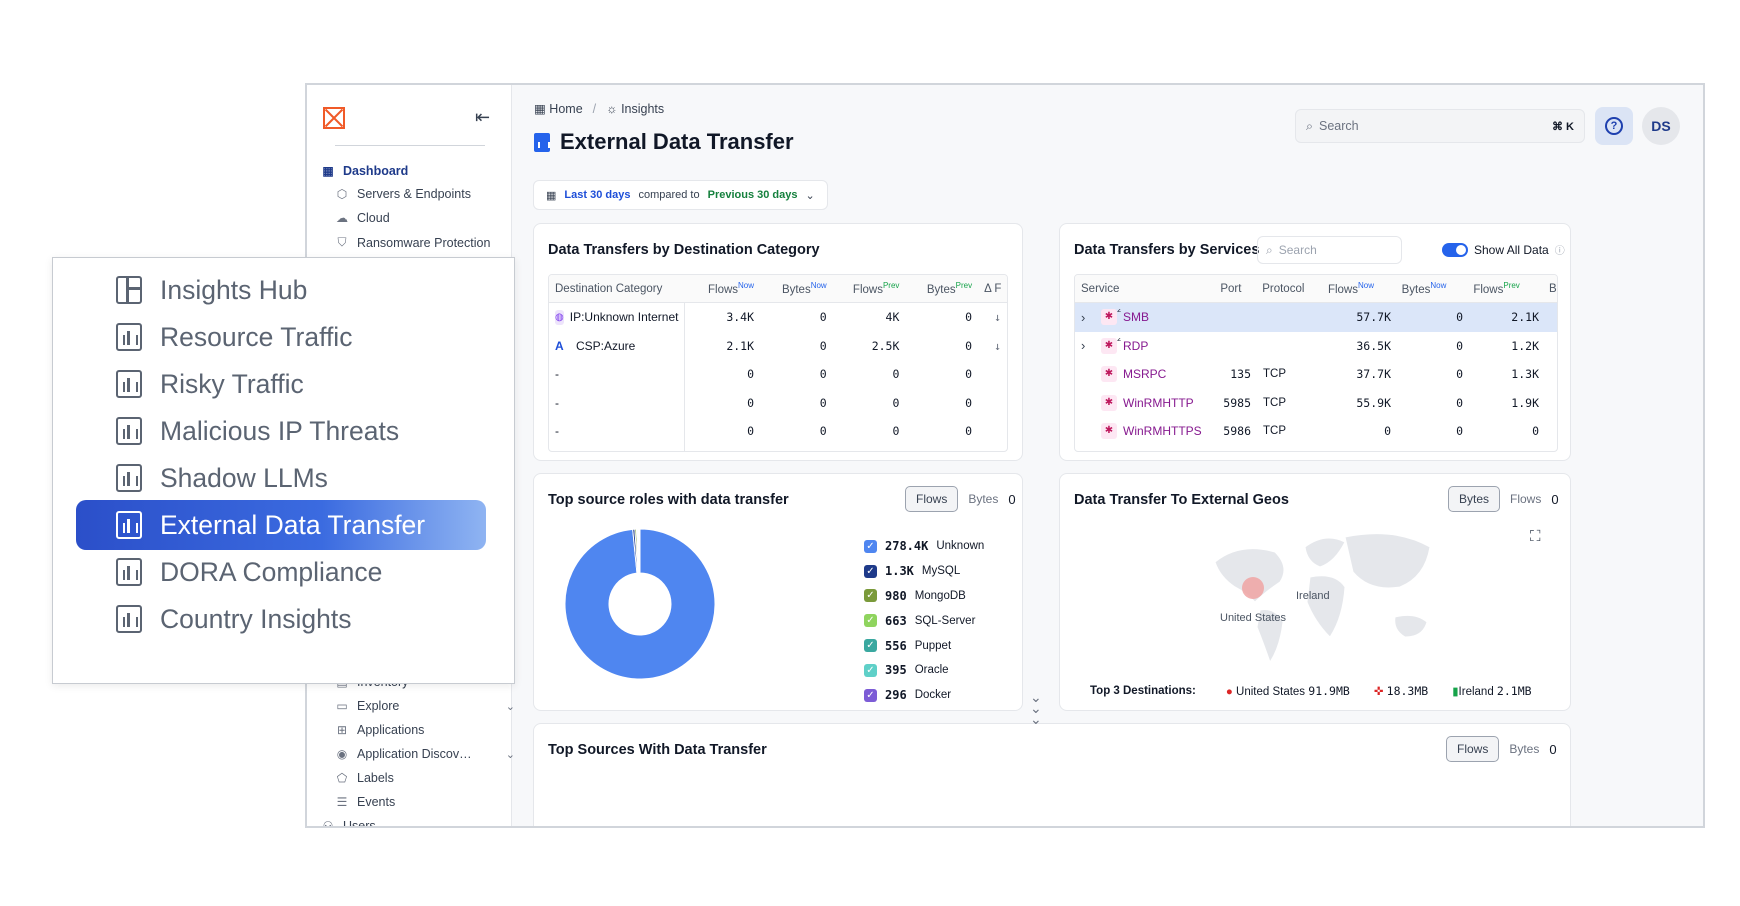 Image resolution: width=1740 pixels, height=906 pixels. I want to click on sidebar-item-users: ⚇ Users, so click(411, 822).